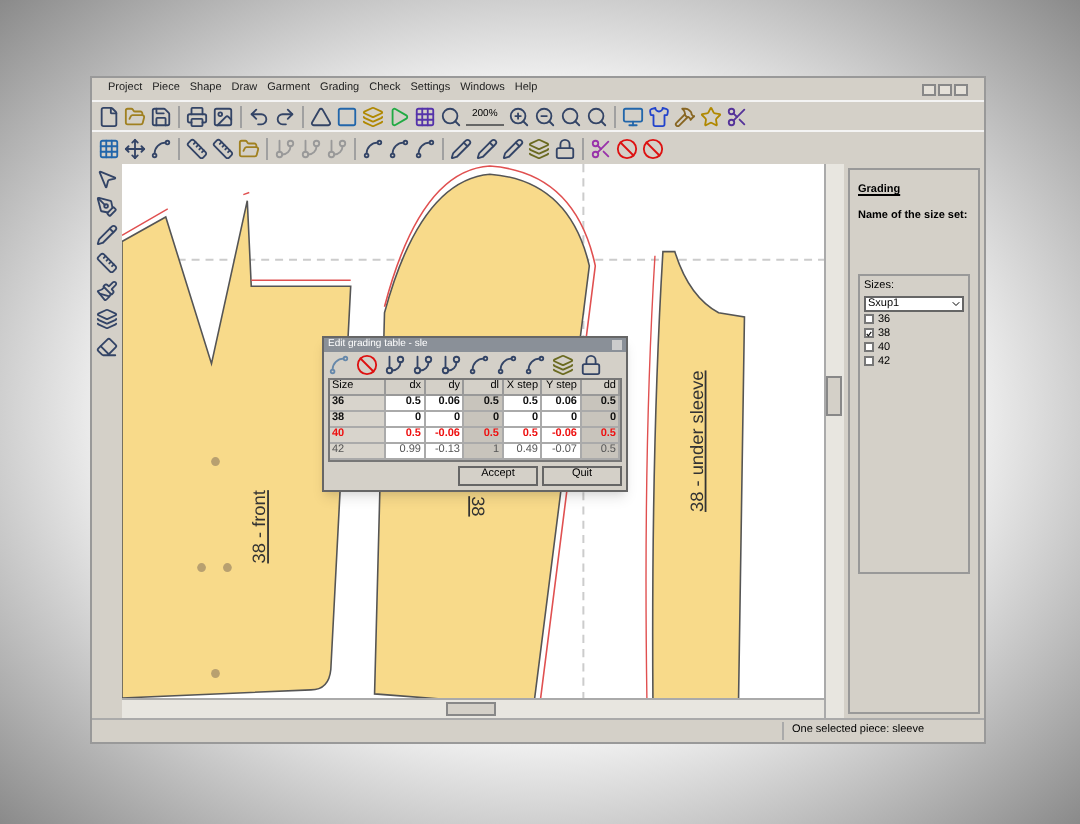  Describe the element at coordinates (710, 116) in the screenshot. I see `star-icon` at that location.